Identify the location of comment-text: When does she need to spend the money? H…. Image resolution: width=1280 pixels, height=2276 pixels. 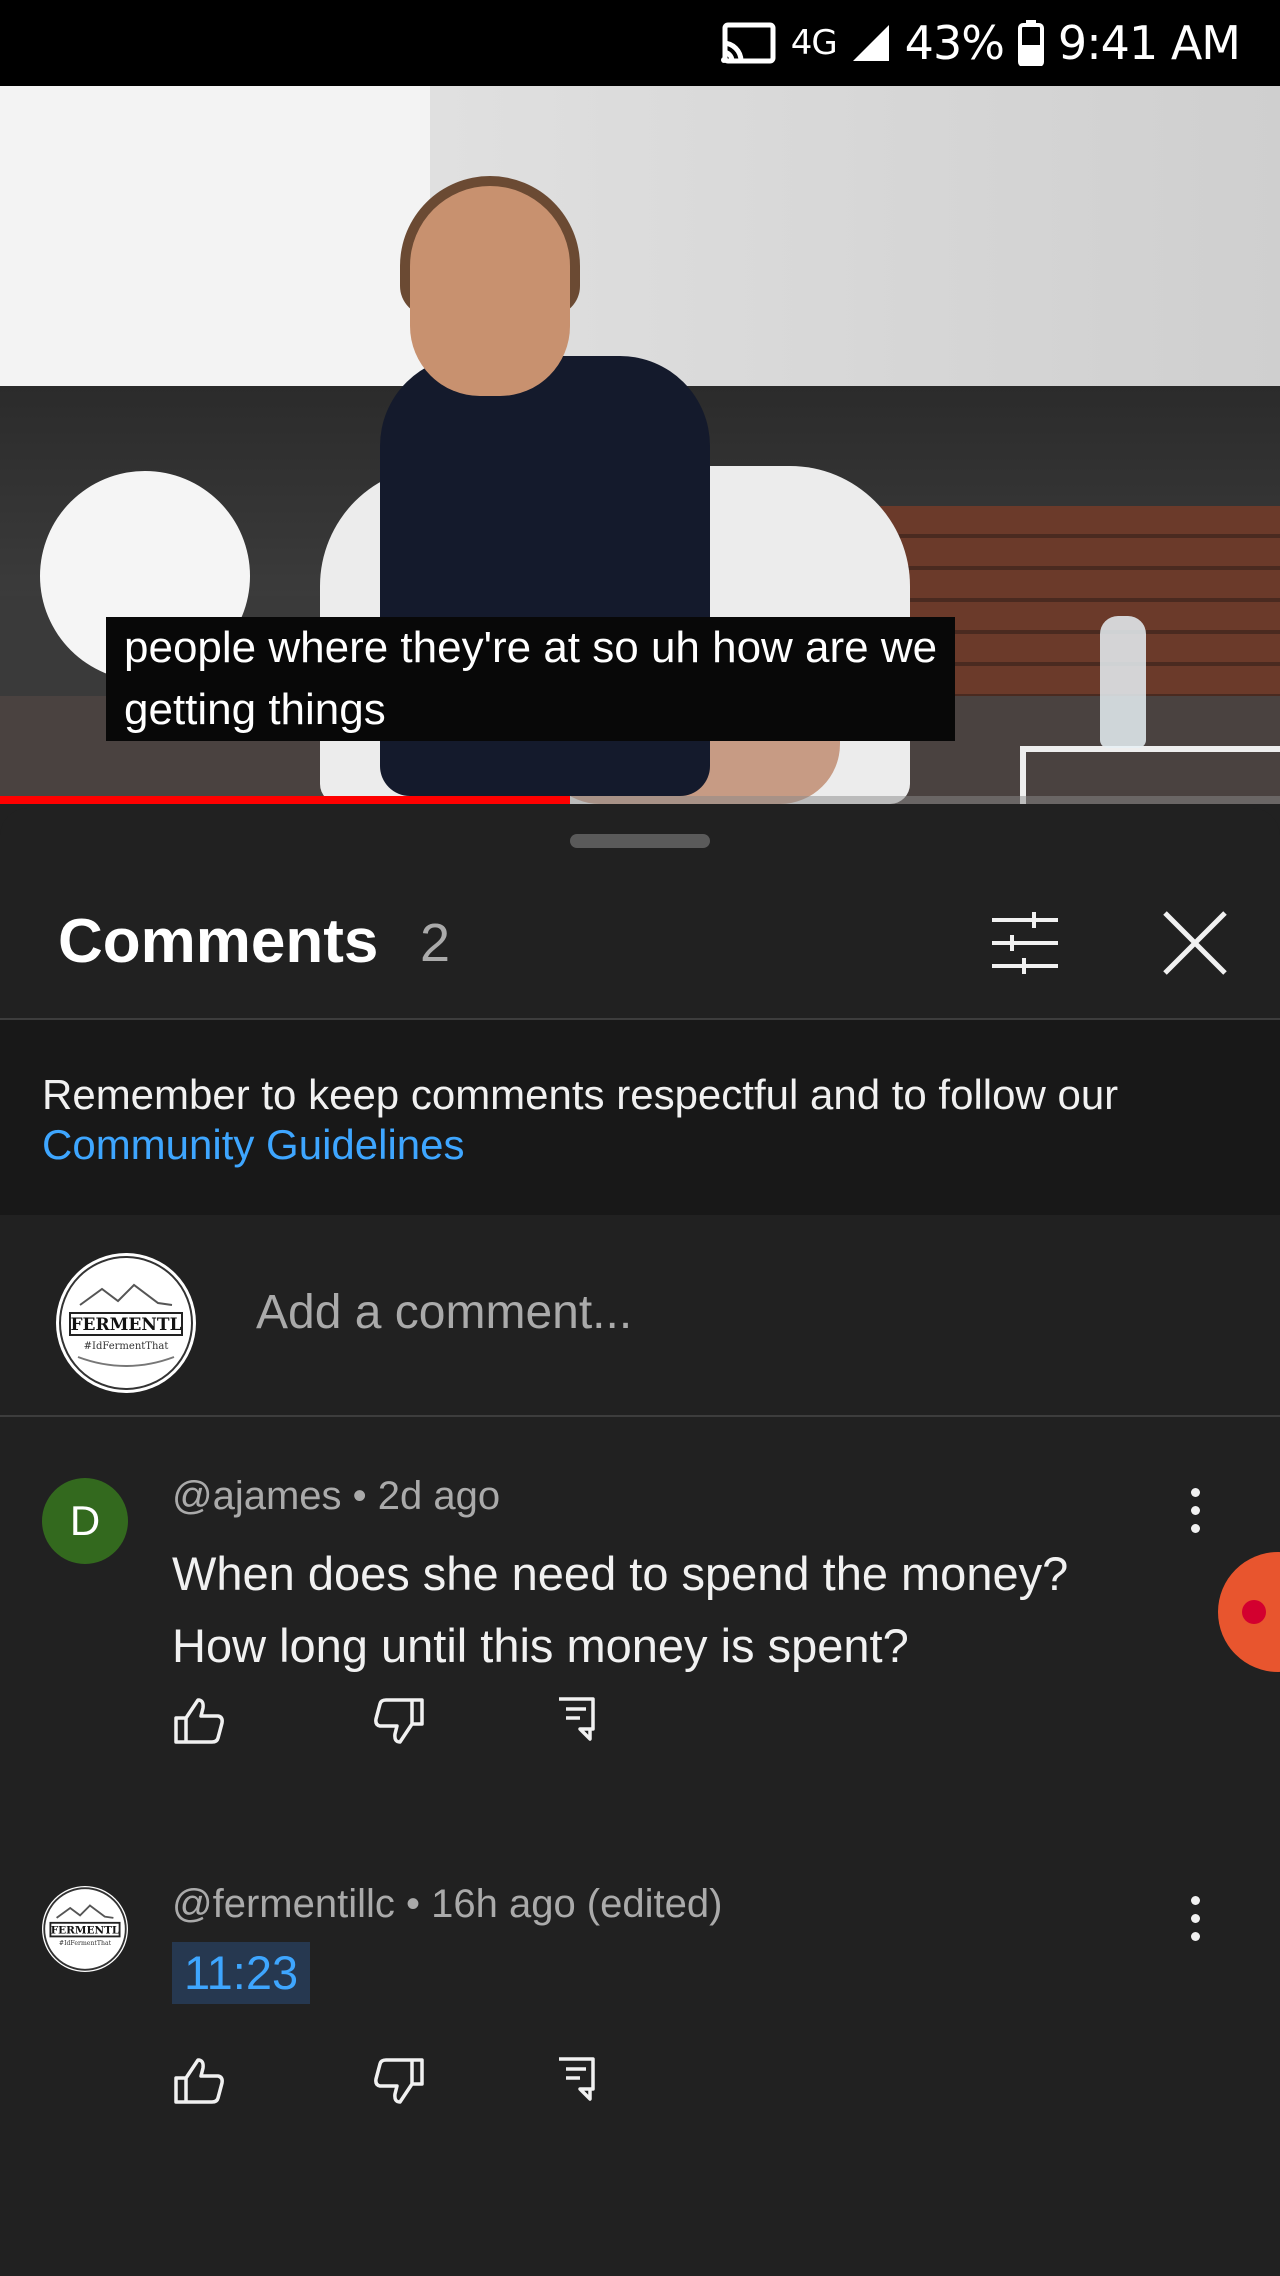
(620, 1609).